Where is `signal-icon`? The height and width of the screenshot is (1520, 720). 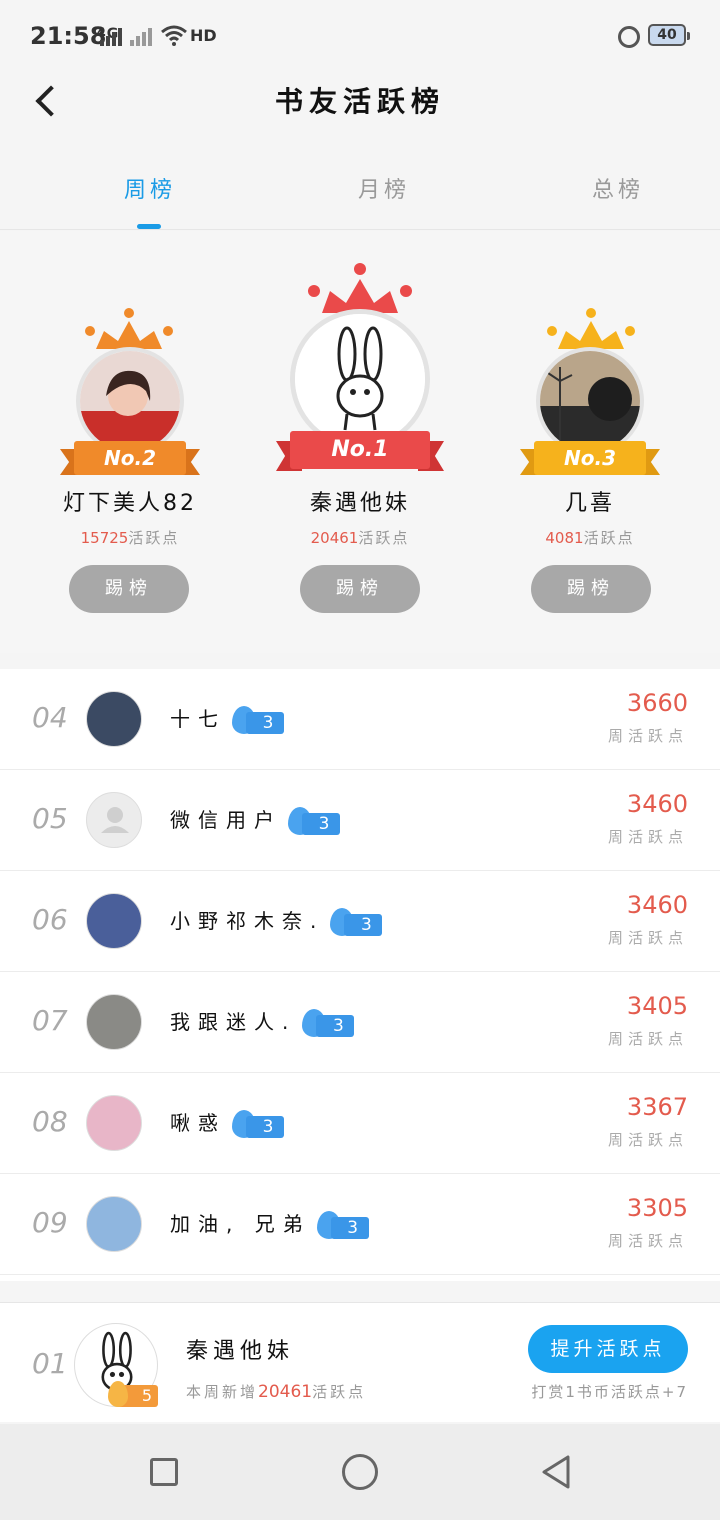
signal-icon is located at coordinates (111, 37).